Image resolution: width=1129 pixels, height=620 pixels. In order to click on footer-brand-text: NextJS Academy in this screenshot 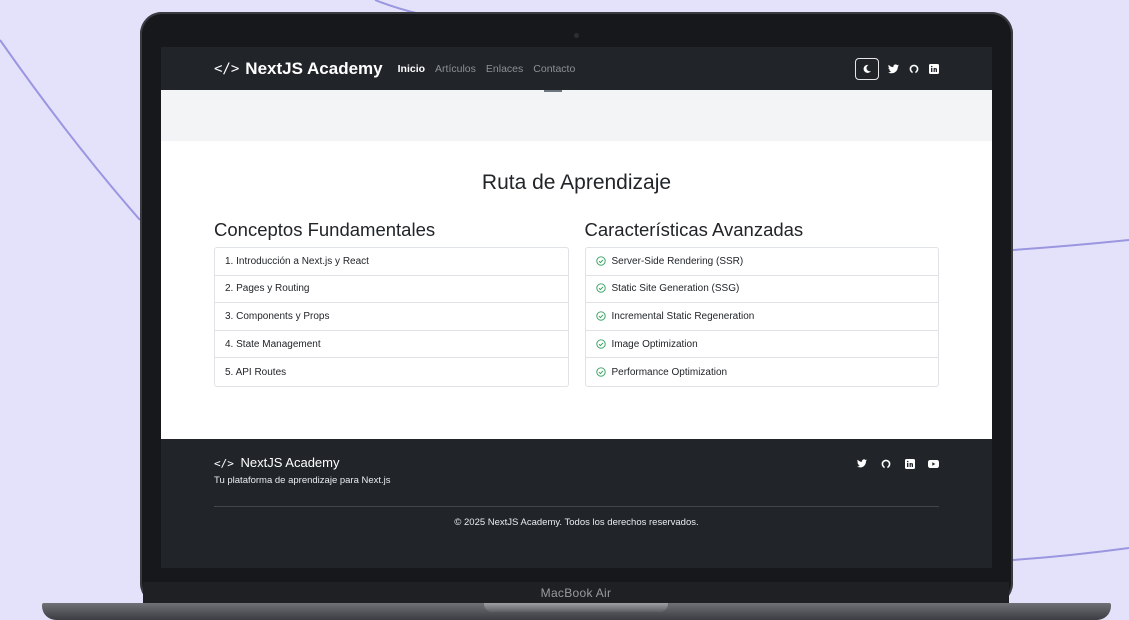, I will do `click(290, 462)`.